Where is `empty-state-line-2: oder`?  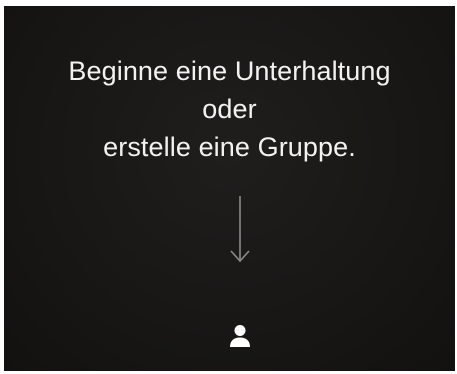
empty-state-line-2: oder is located at coordinates (229, 109).